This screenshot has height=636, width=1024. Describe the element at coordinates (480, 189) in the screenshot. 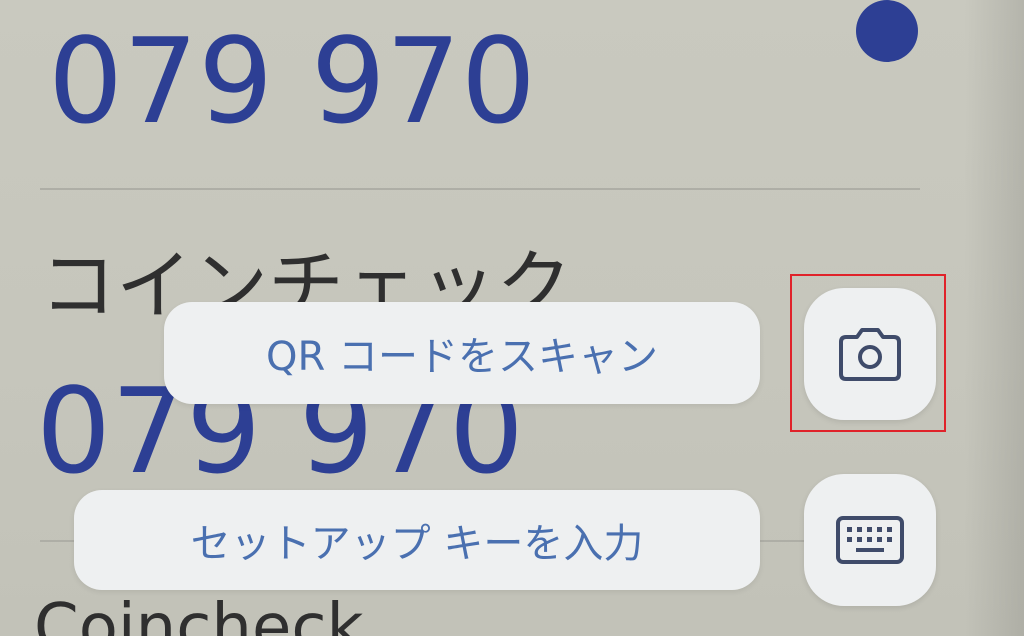

I see `divider` at that location.